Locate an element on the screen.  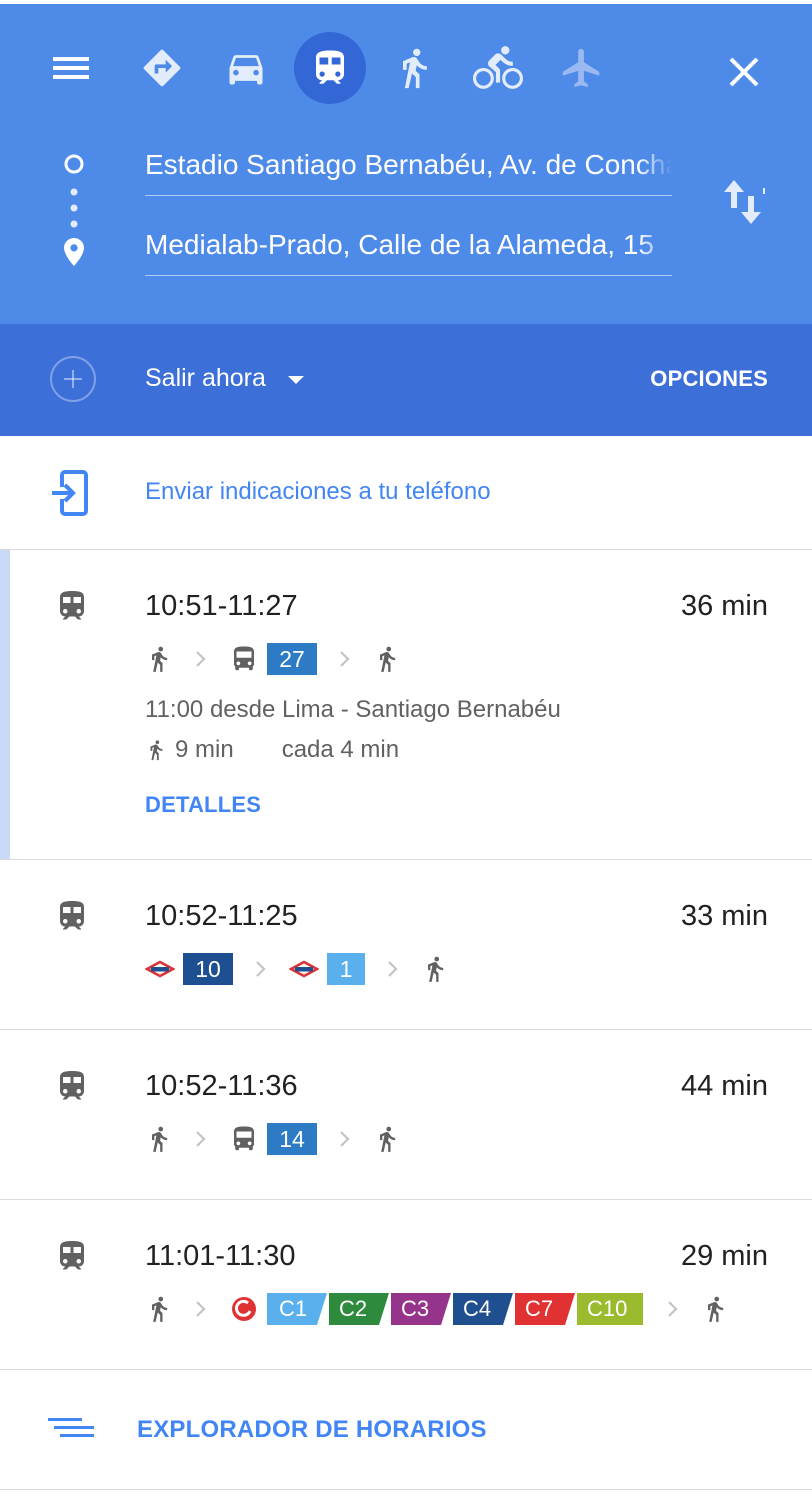
destination-input: Medialab-Prado, Calle de la Alameda, 15 is located at coordinates (408, 245).